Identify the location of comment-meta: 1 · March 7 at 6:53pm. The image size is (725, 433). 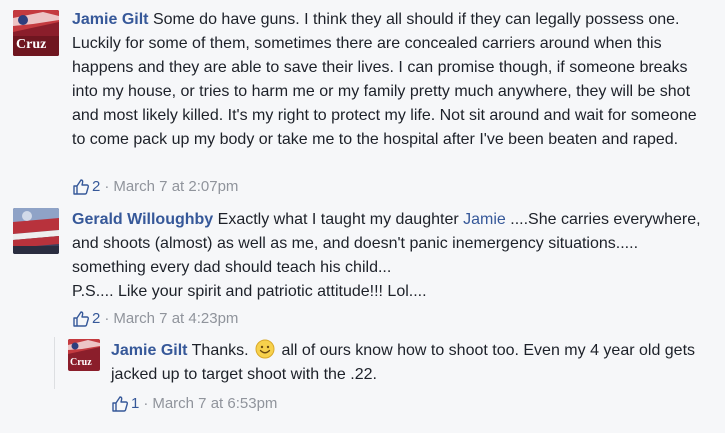
(194, 404).